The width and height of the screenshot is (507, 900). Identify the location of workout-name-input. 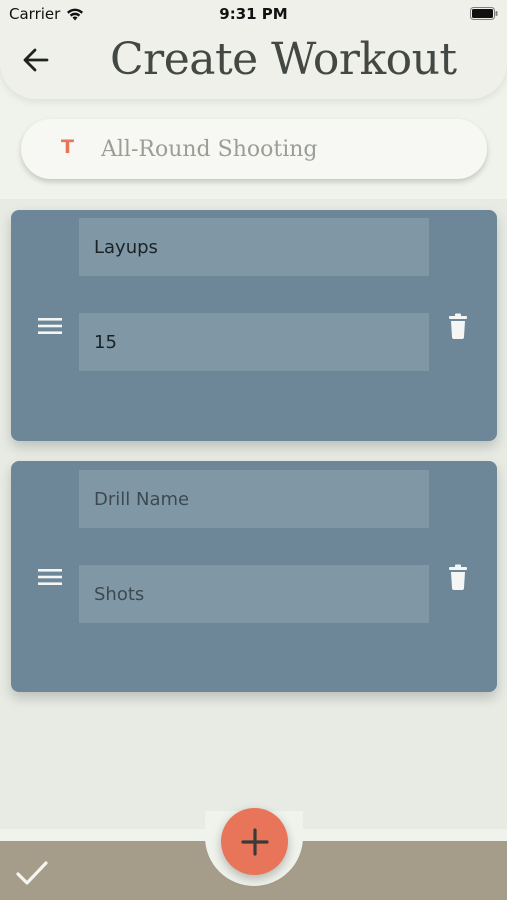
(291, 149).